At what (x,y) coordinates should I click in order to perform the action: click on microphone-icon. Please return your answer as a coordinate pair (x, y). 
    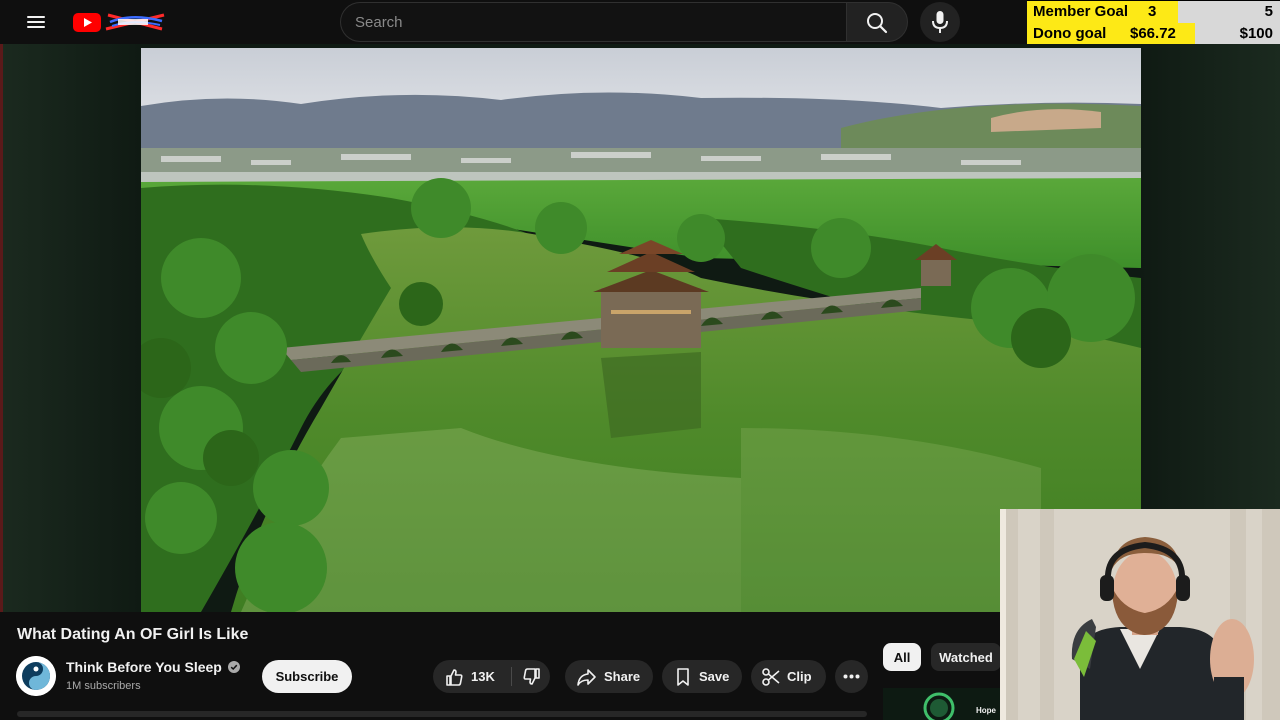
    Looking at the image, I should click on (940, 22).